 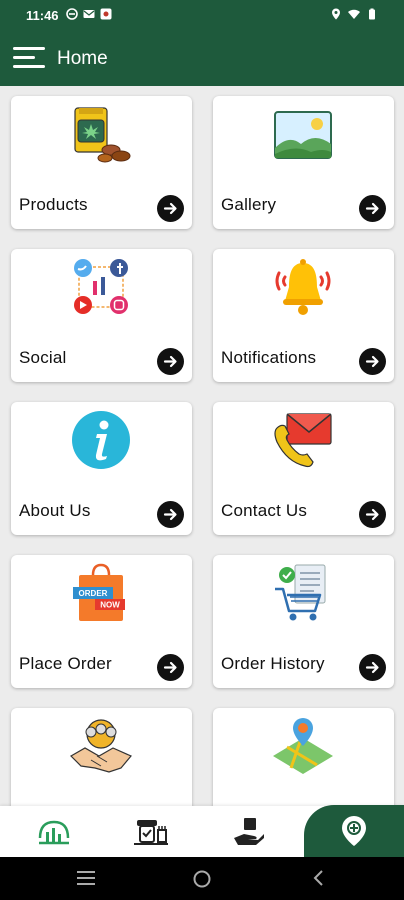 What do you see at coordinates (202, 15) in the screenshot?
I see `status-bar: 11:46` at bounding box center [202, 15].